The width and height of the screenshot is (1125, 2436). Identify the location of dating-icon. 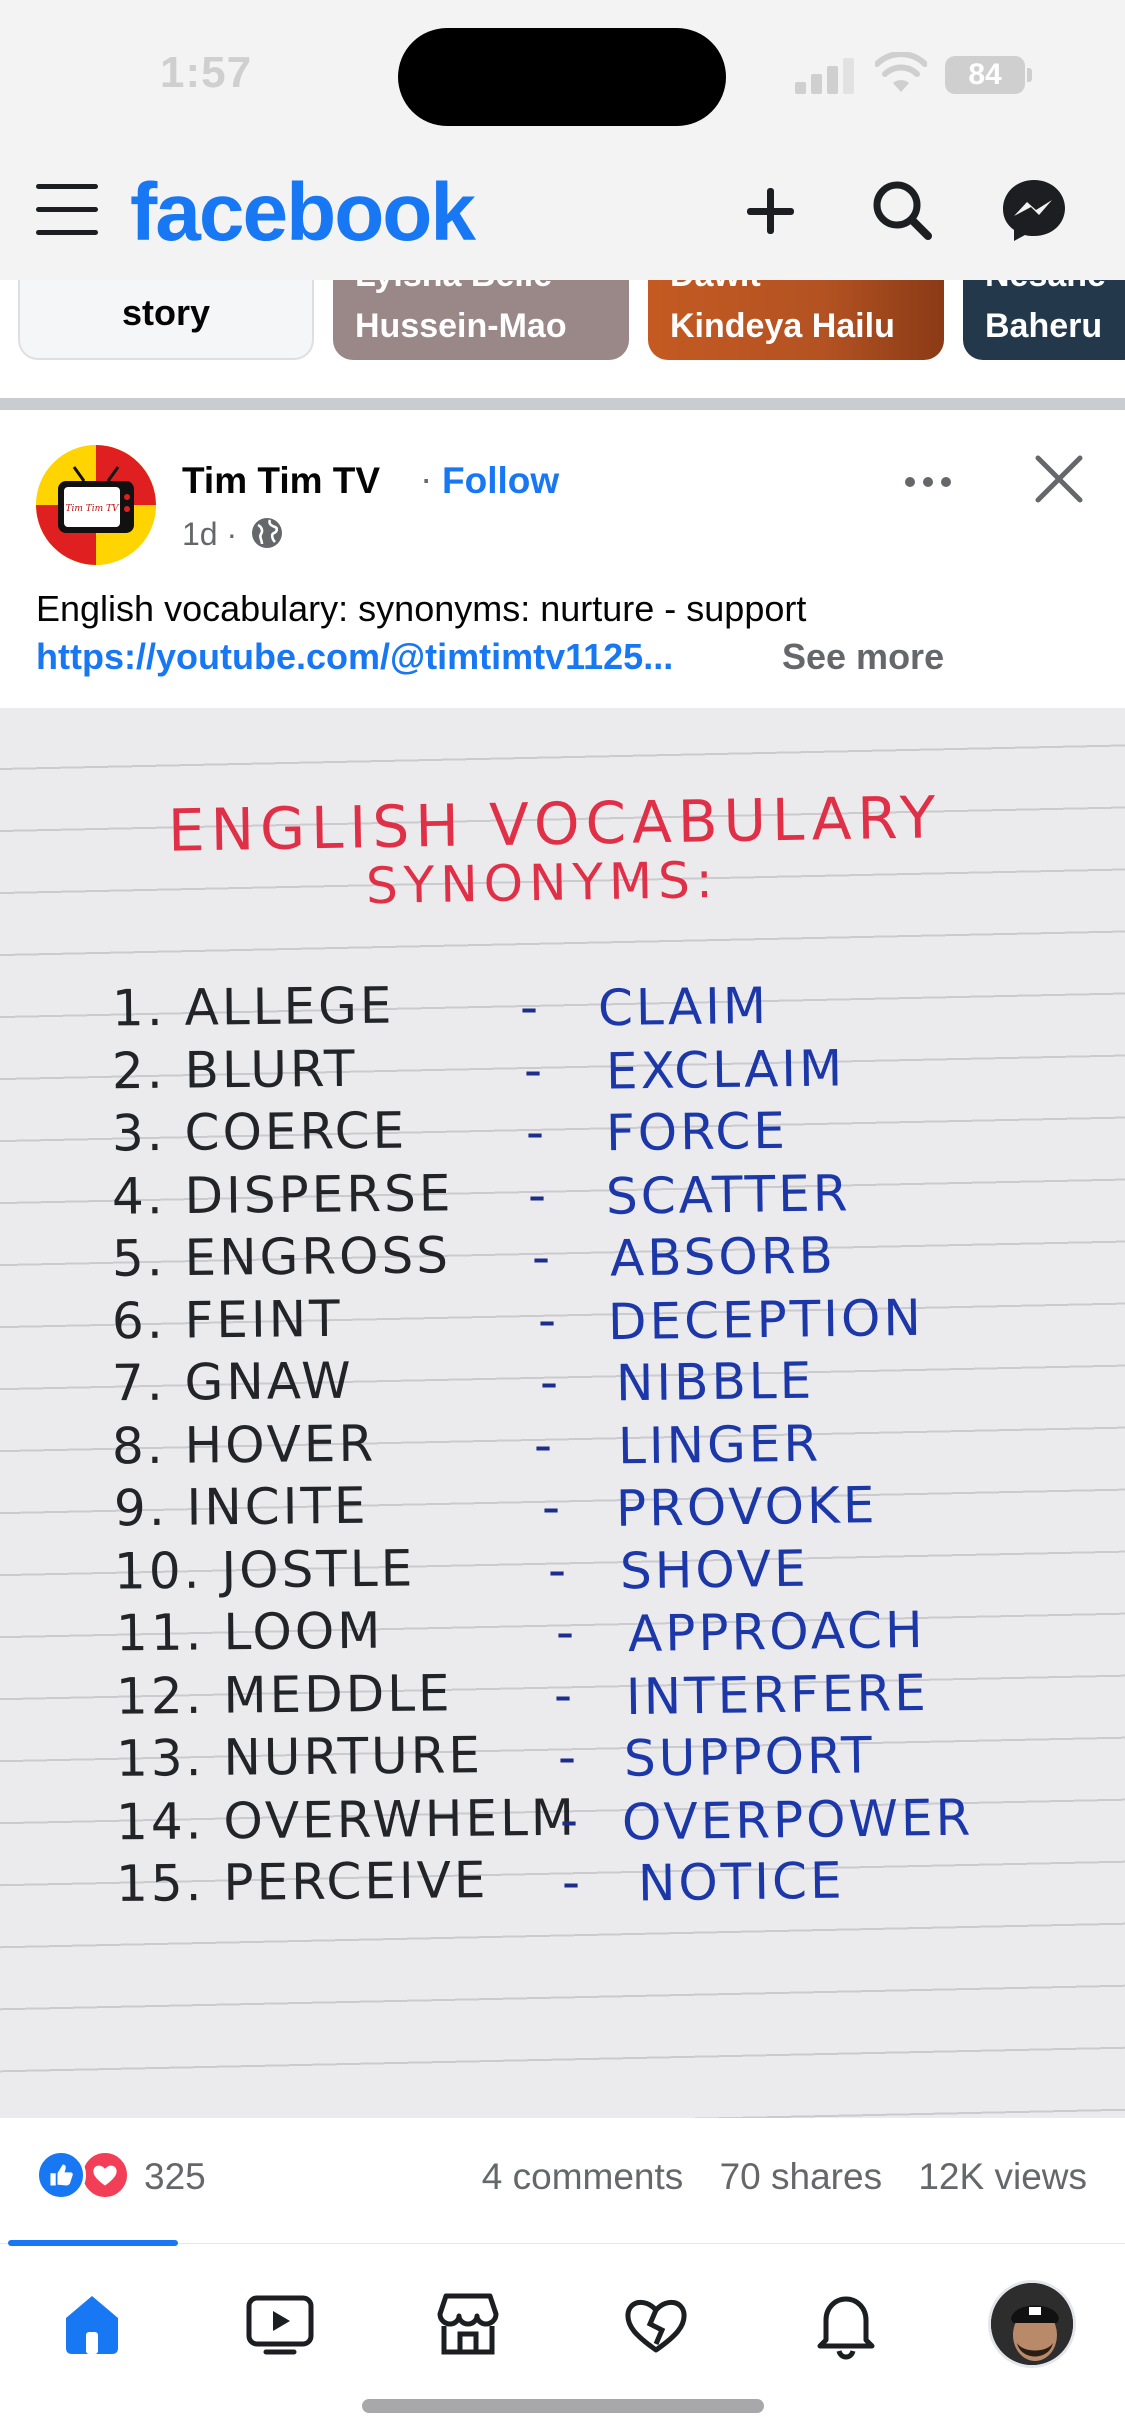
(656, 2324).